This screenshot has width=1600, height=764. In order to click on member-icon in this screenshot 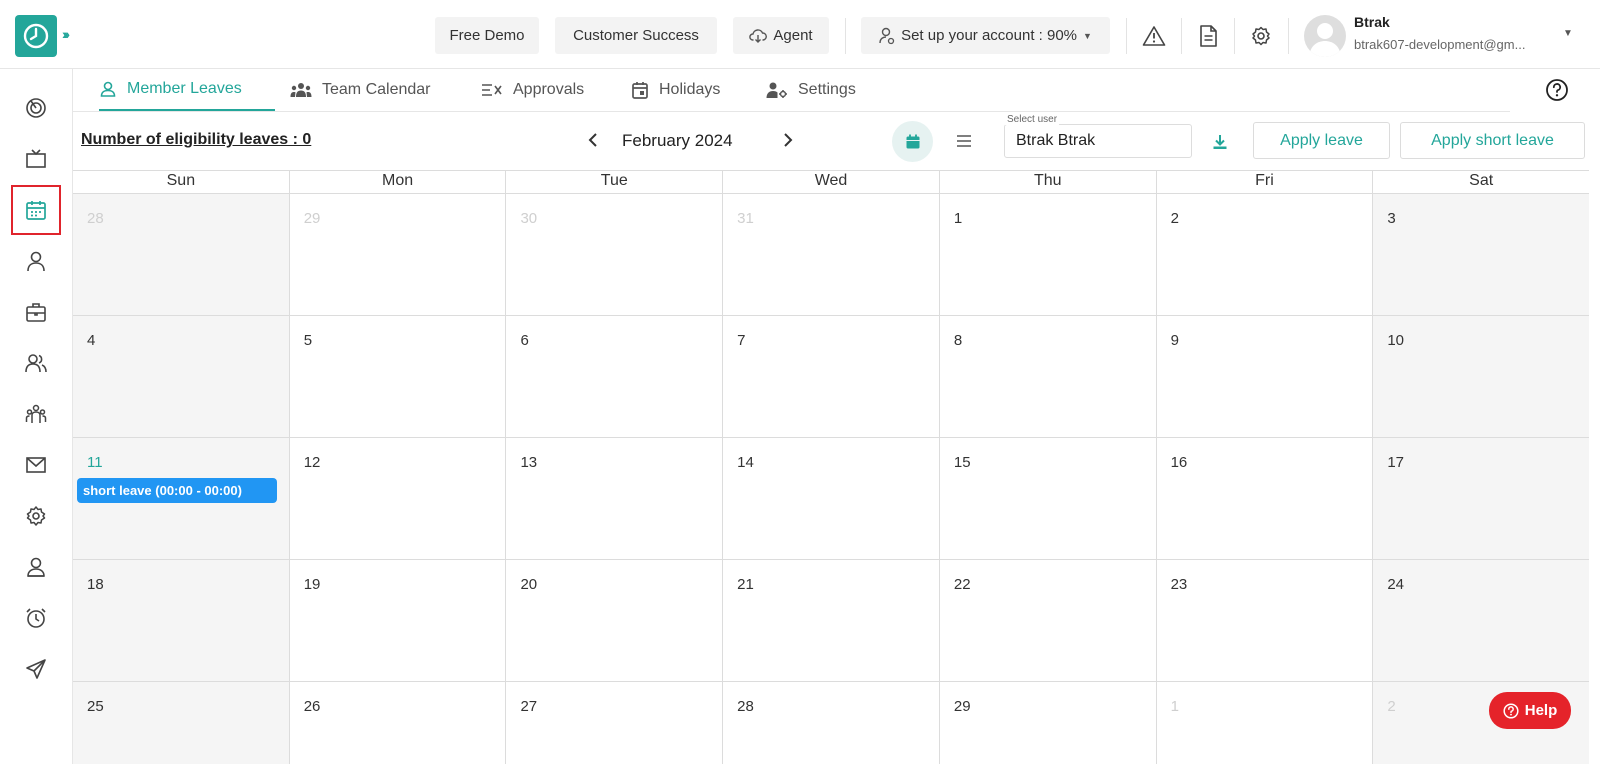, I will do `click(108, 89)`.